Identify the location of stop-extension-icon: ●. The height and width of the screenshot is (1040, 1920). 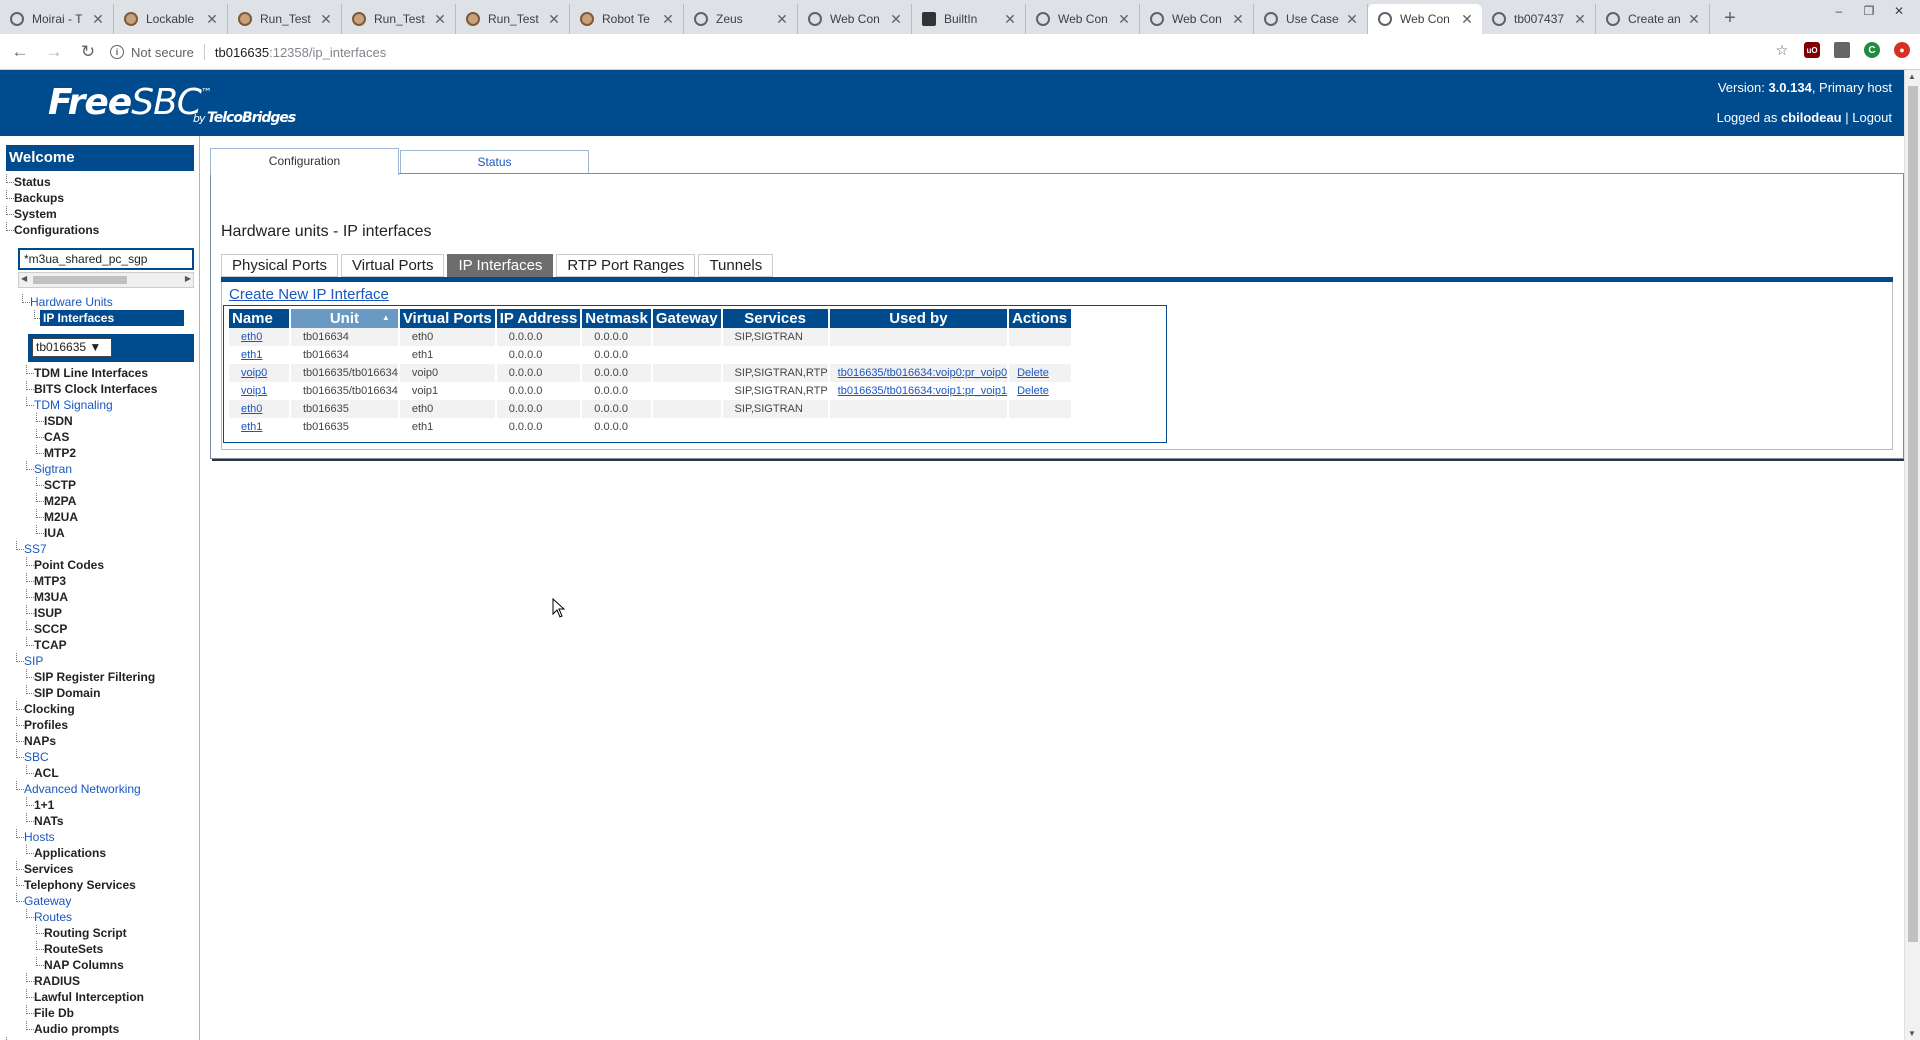
(1902, 50).